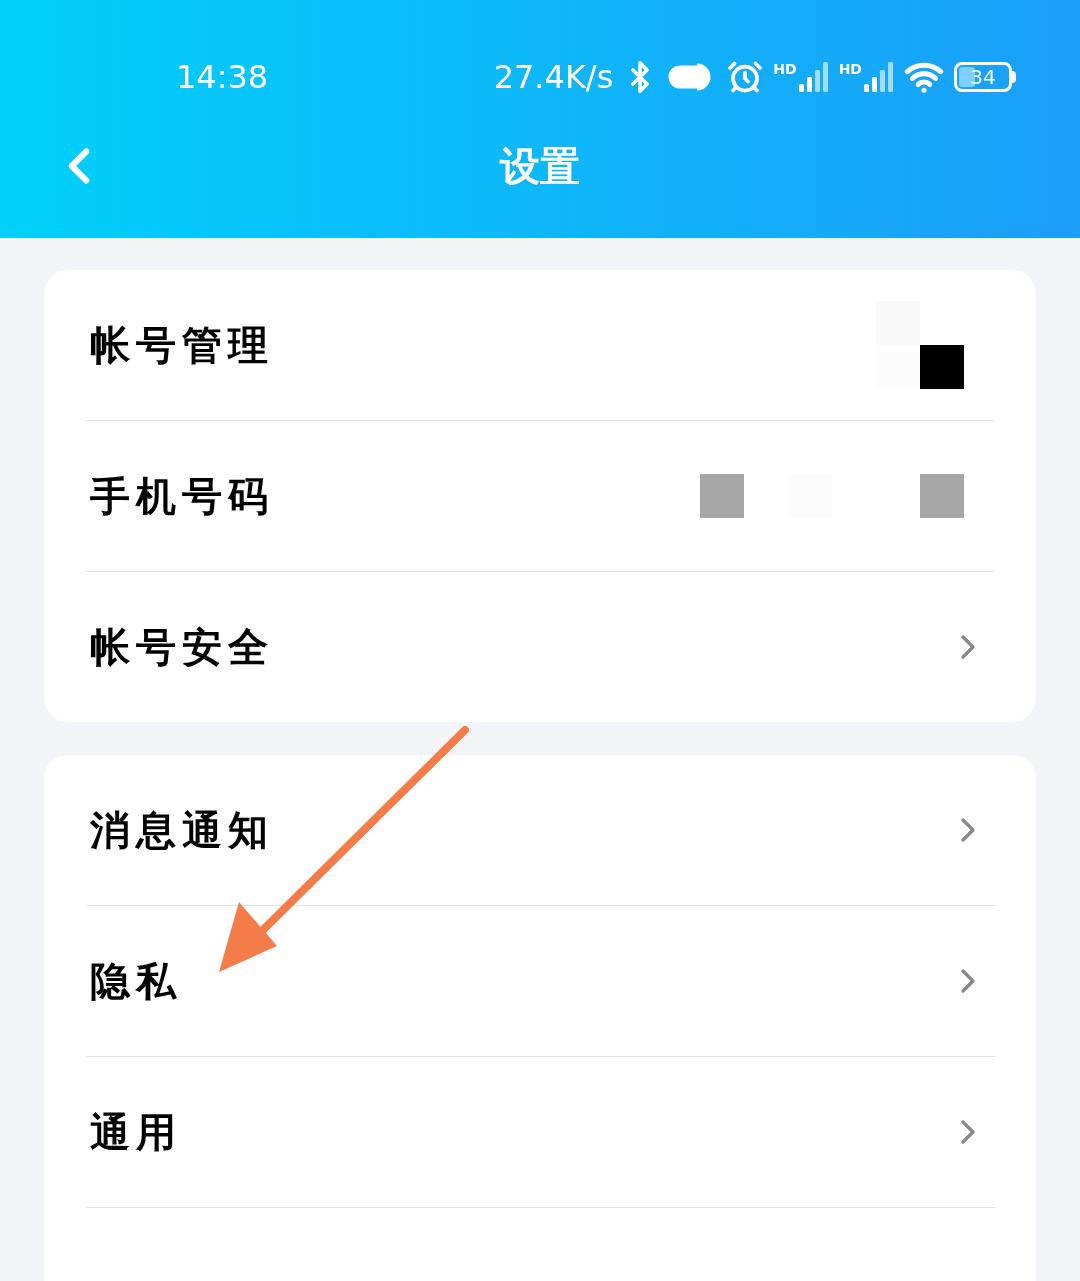 The width and height of the screenshot is (1080, 1281). What do you see at coordinates (136, 981) in the screenshot?
I see `row-label: 隐私` at bounding box center [136, 981].